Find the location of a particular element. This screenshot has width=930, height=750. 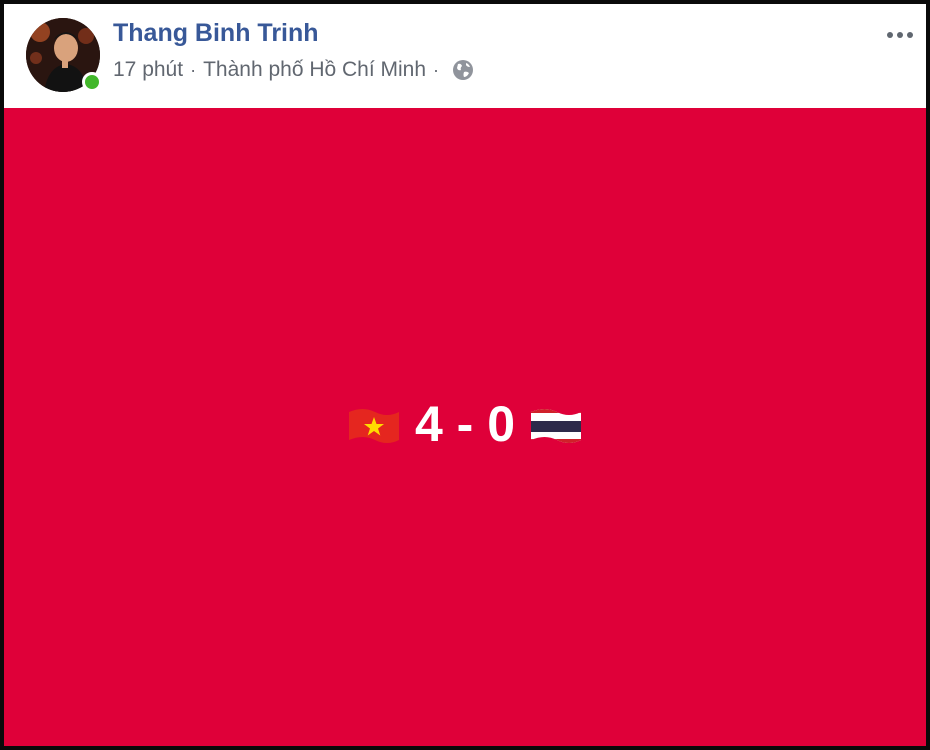

more-options-button is located at coordinates (900, 35).